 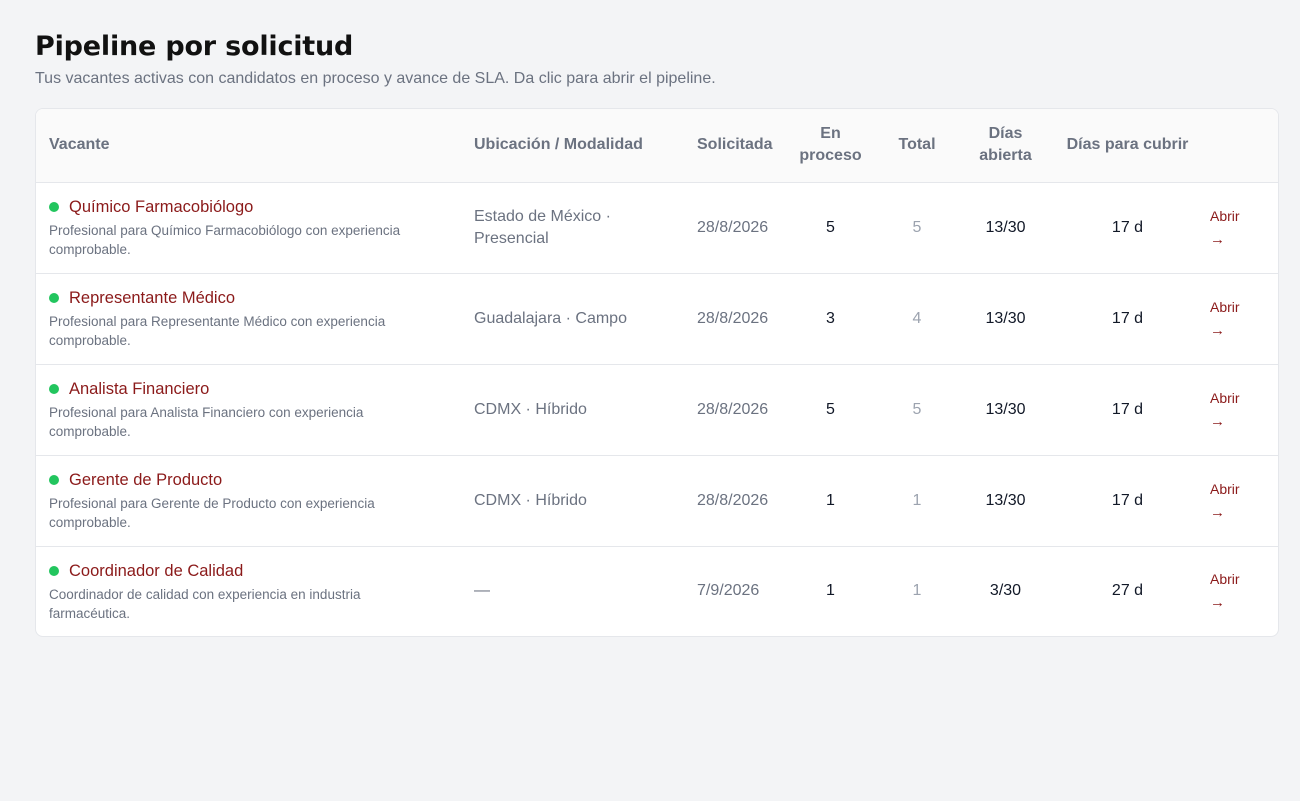 I want to click on header-vacante: Vacante, so click(x=248, y=145).